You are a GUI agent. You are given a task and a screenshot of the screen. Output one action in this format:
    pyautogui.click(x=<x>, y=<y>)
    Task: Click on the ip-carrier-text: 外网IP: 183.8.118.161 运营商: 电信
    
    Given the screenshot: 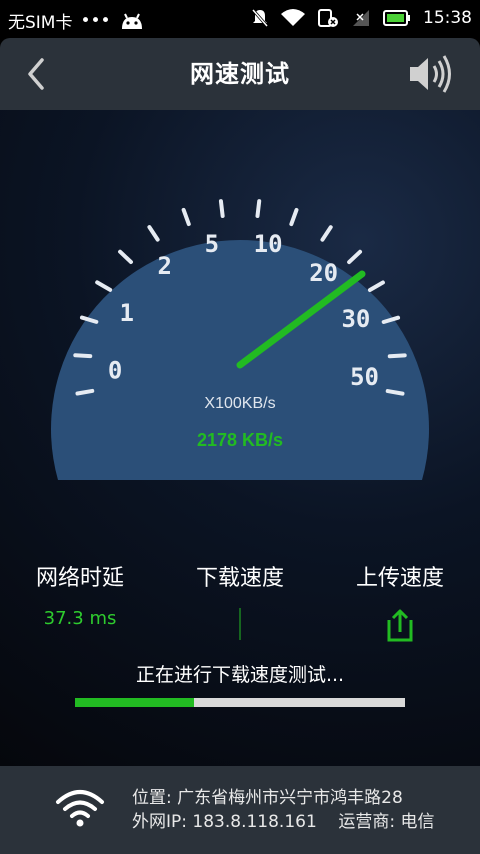 What is the action you would take?
    pyautogui.click(x=283, y=822)
    